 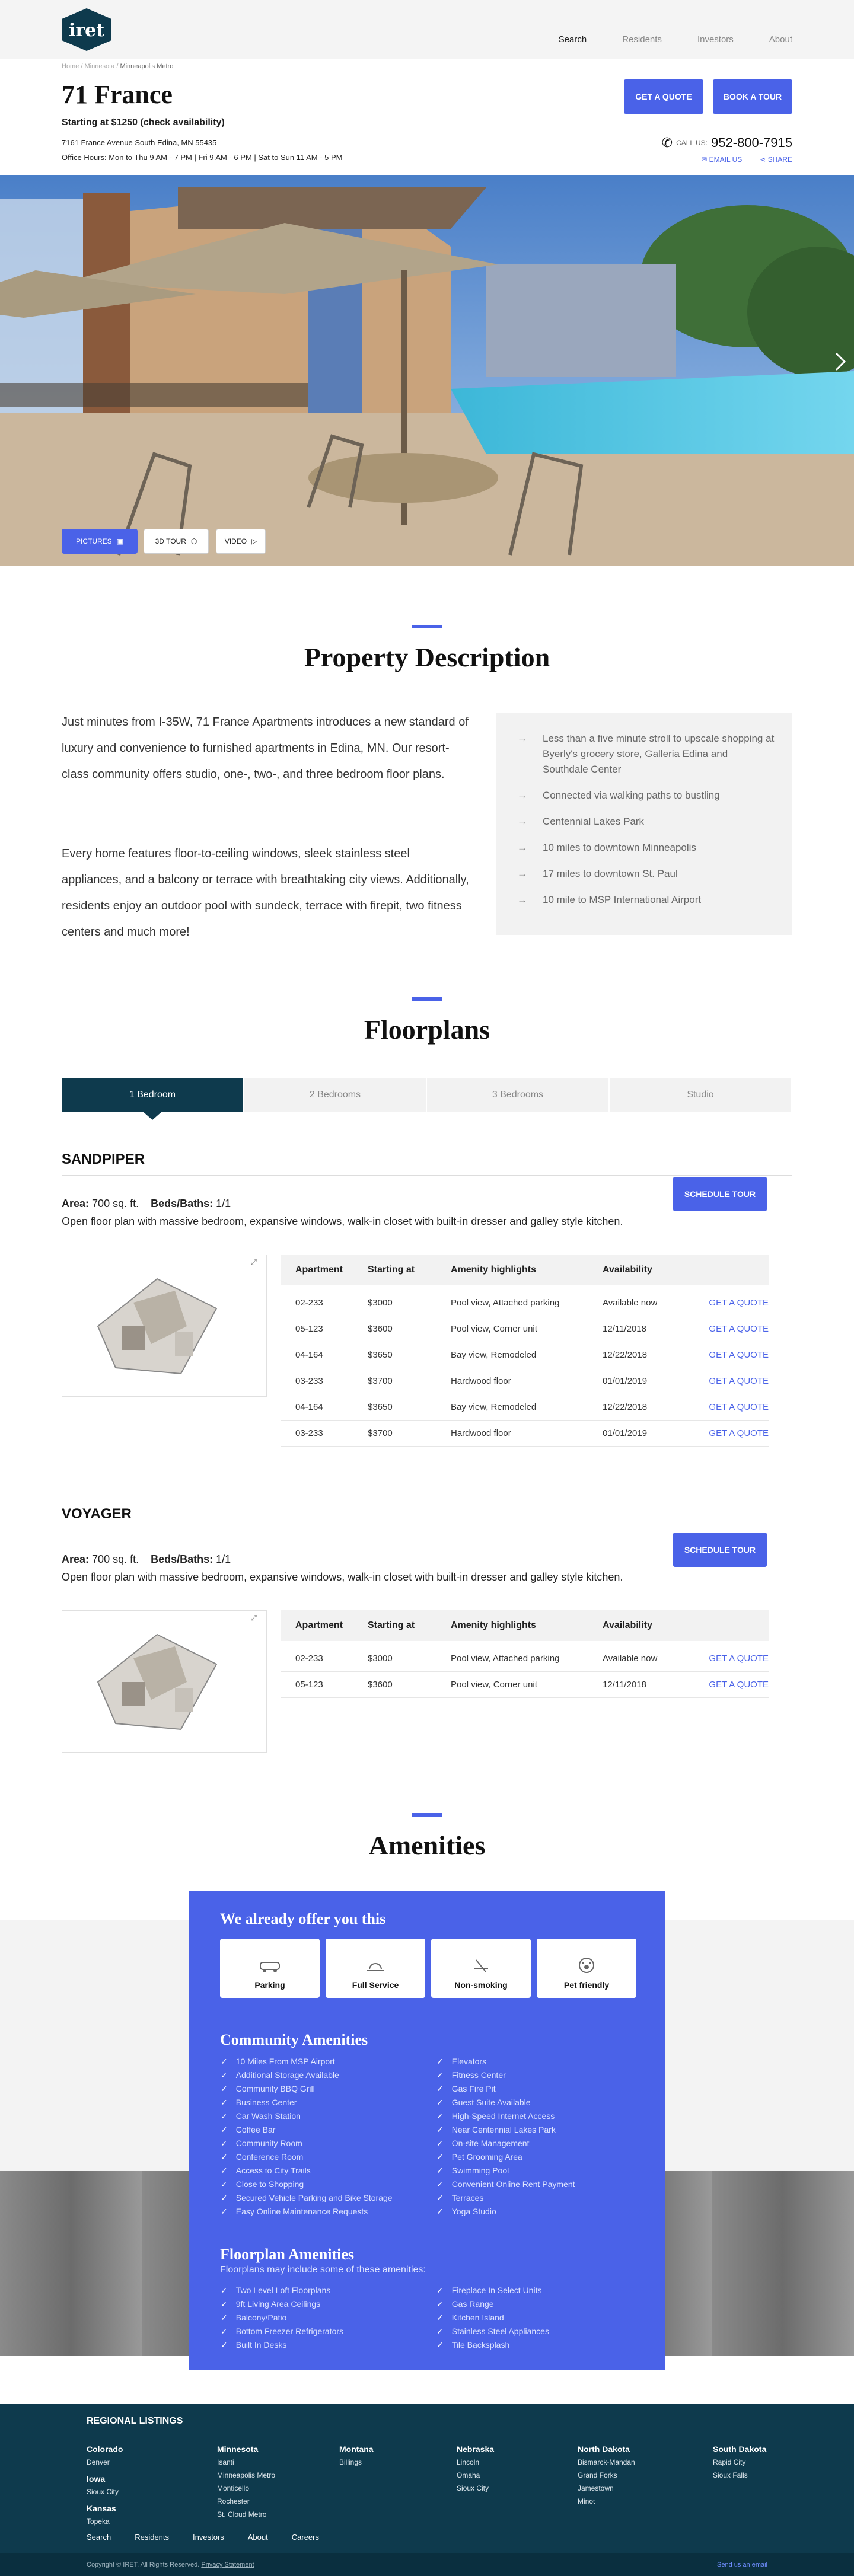 I want to click on footer-nav-investors: Investors, so click(x=209, y=2537).